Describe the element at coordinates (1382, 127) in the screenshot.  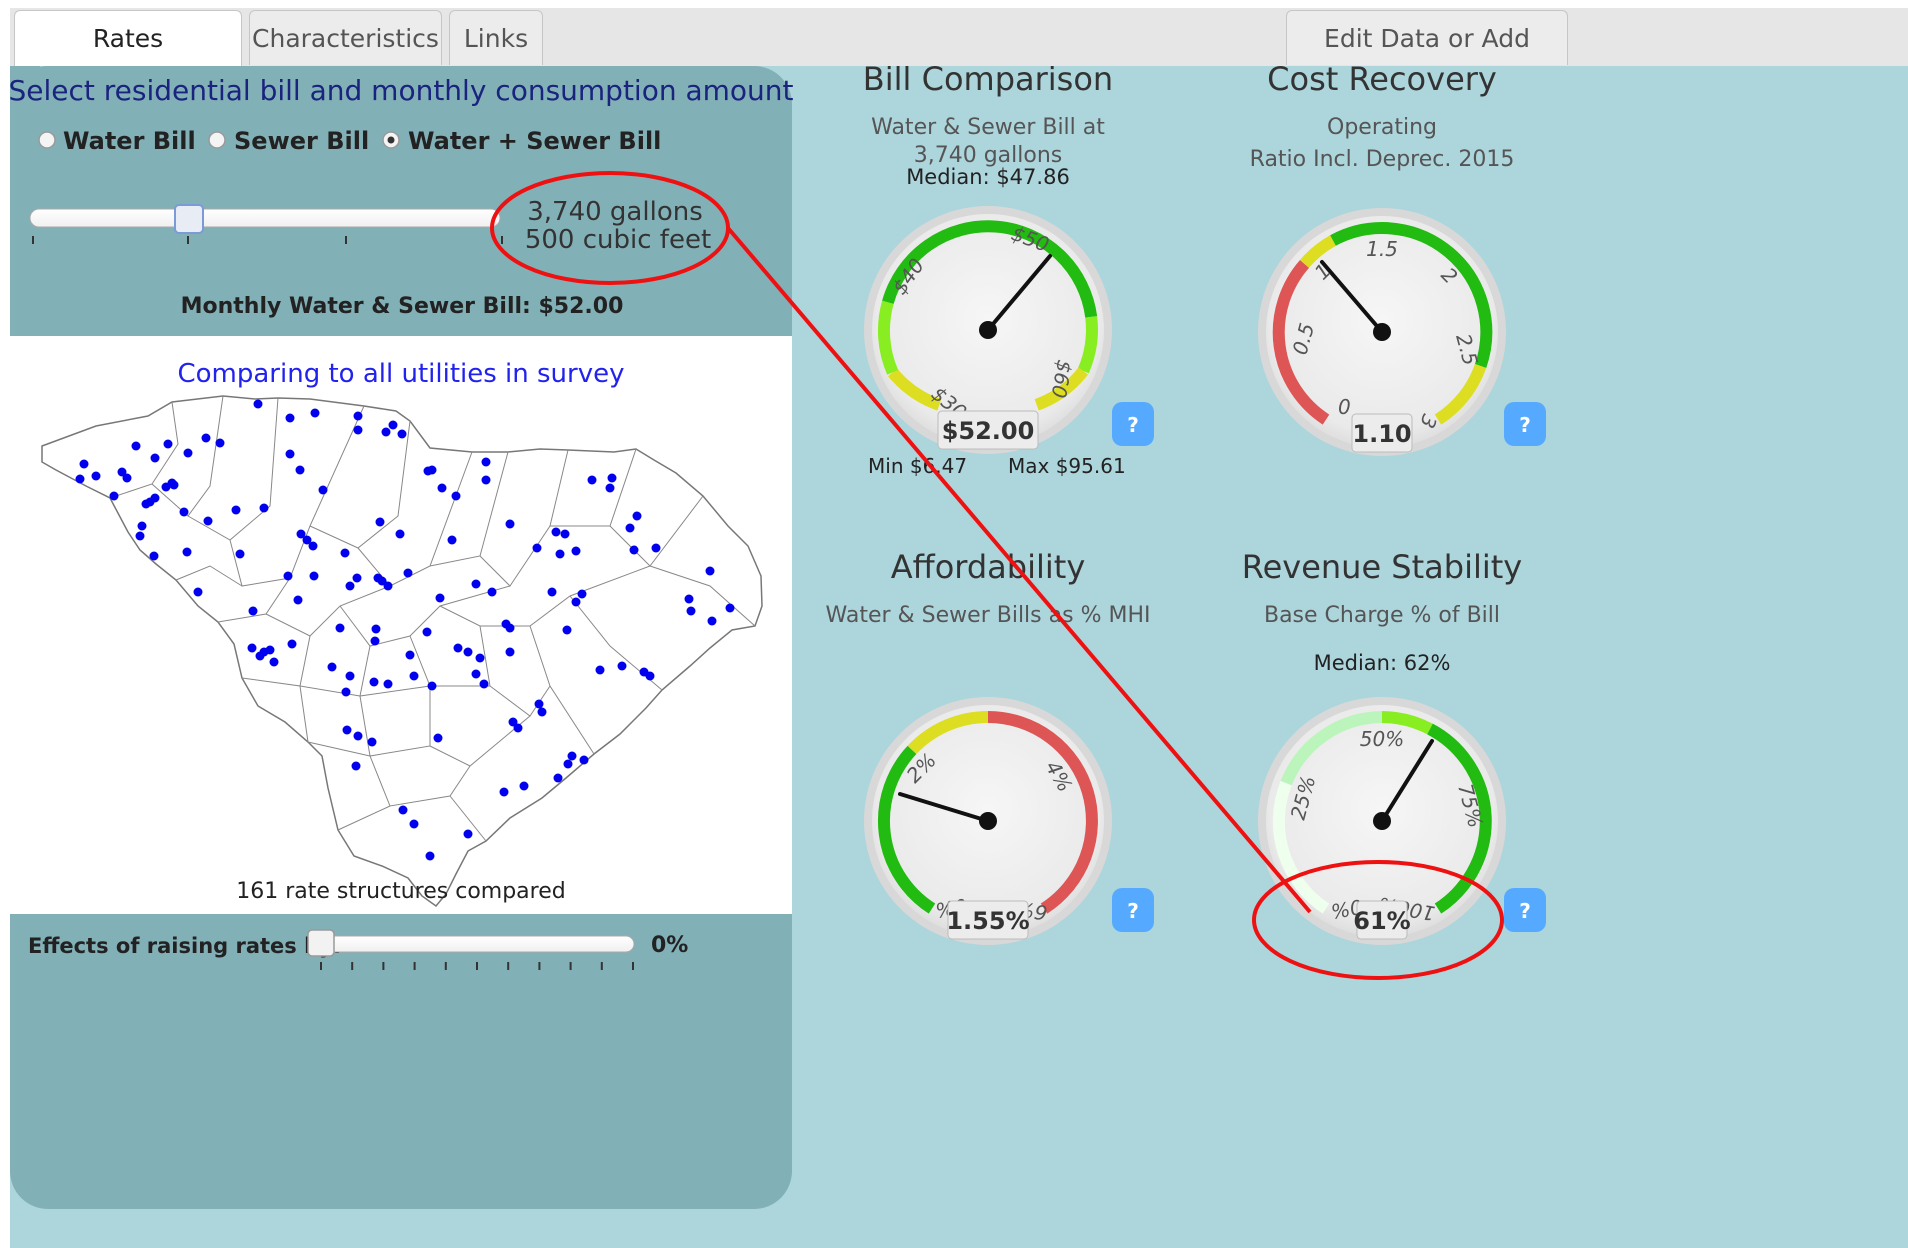
I see `cost-gauge-sub1: Operating` at that location.